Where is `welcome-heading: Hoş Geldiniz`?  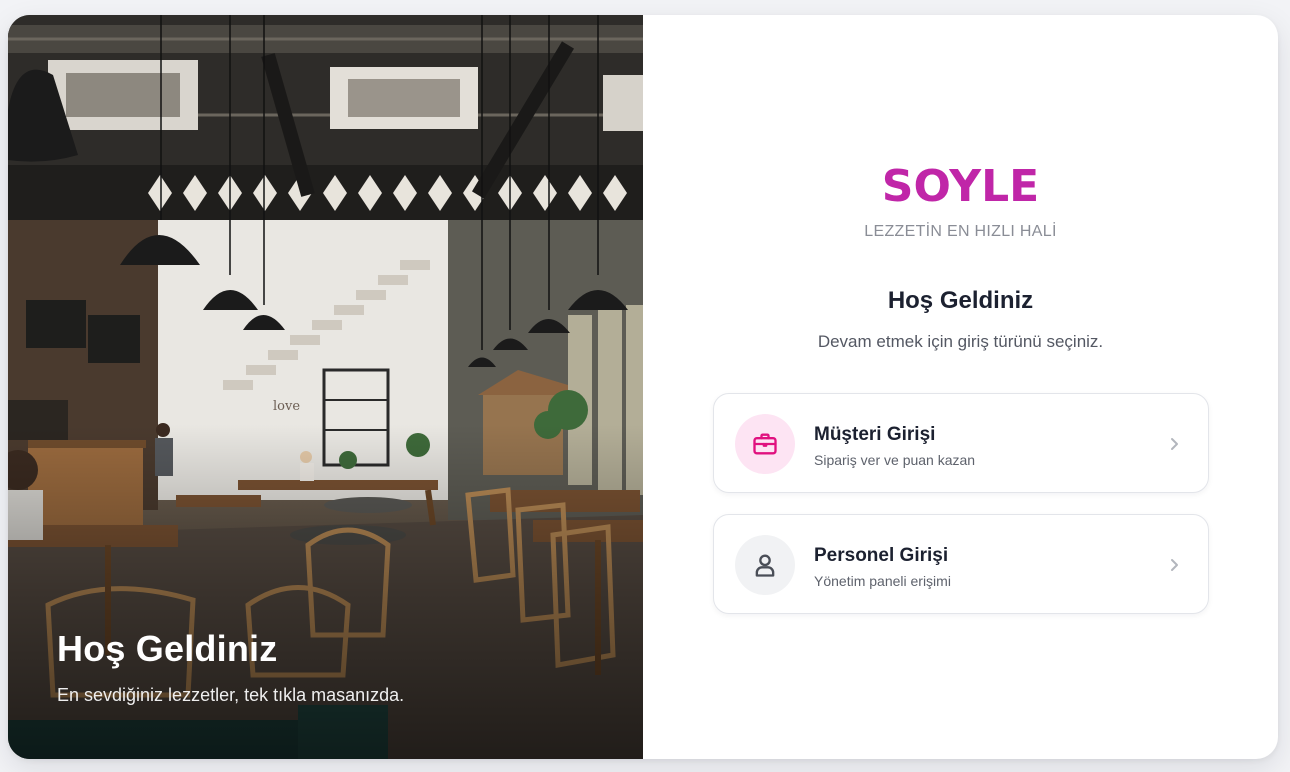
welcome-heading: Hoş Geldiniz is located at coordinates (960, 300).